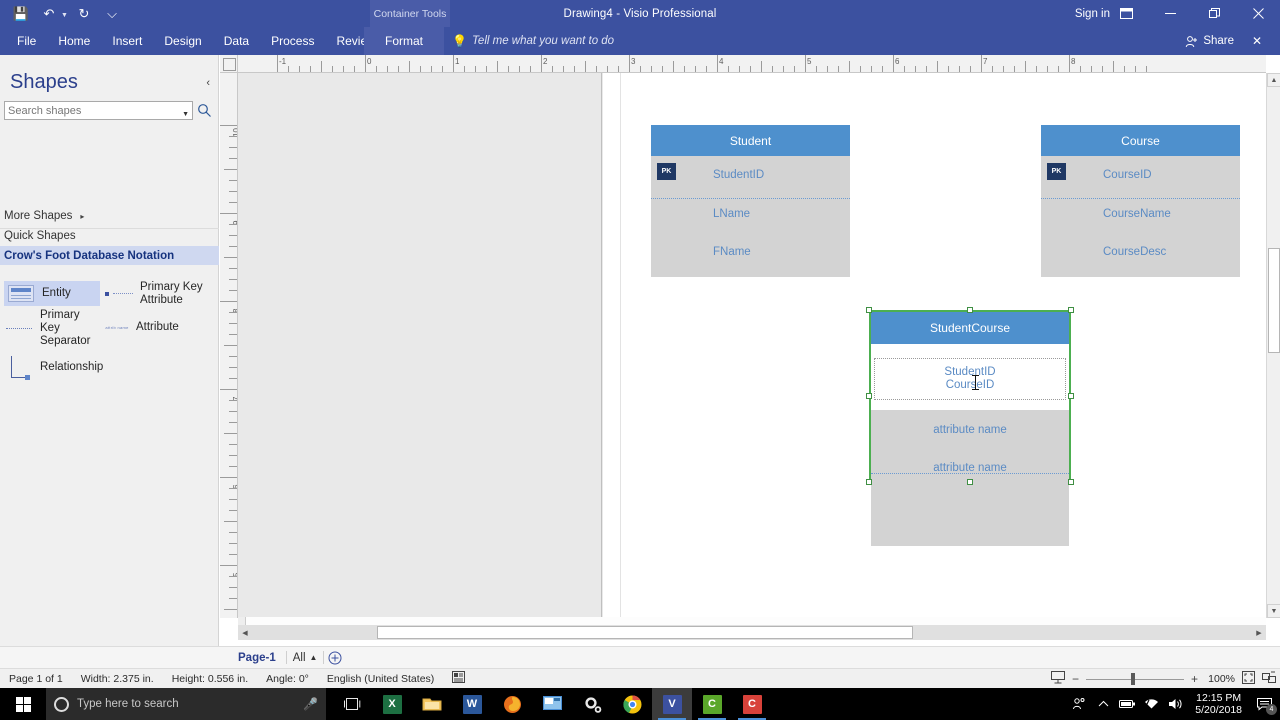 The width and height of the screenshot is (1280, 720). Describe the element at coordinates (229, 64) in the screenshot. I see `ruler-corner` at that location.